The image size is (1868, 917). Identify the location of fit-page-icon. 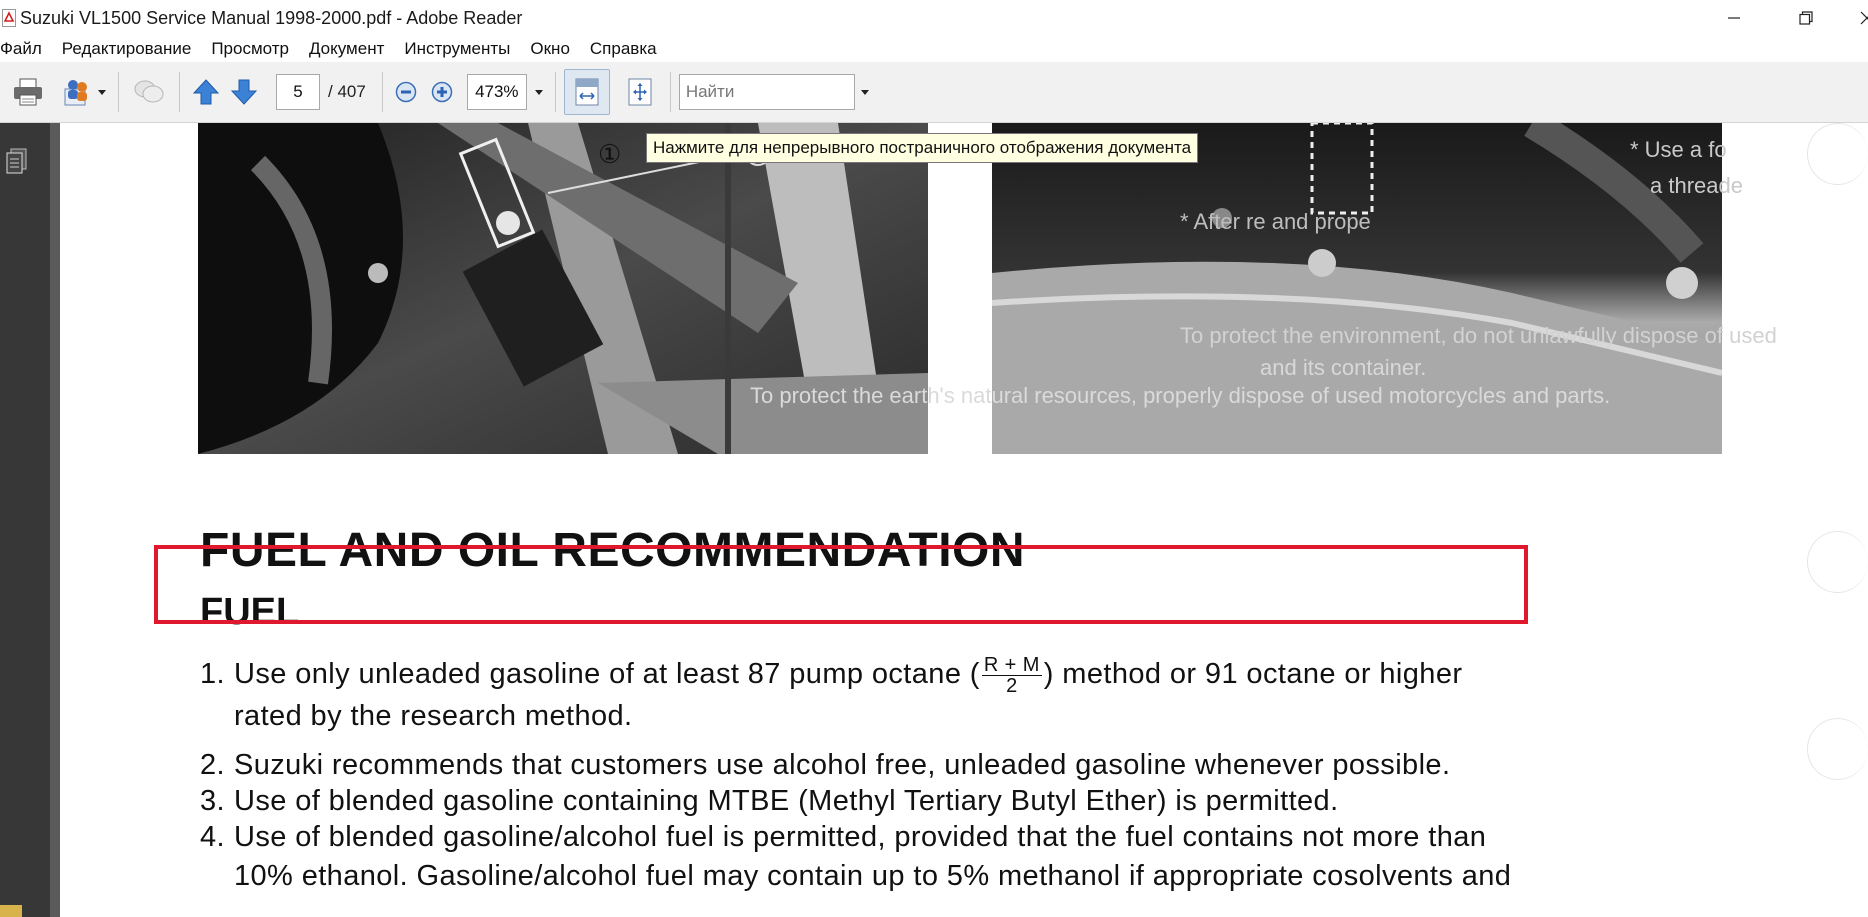
(640, 92).